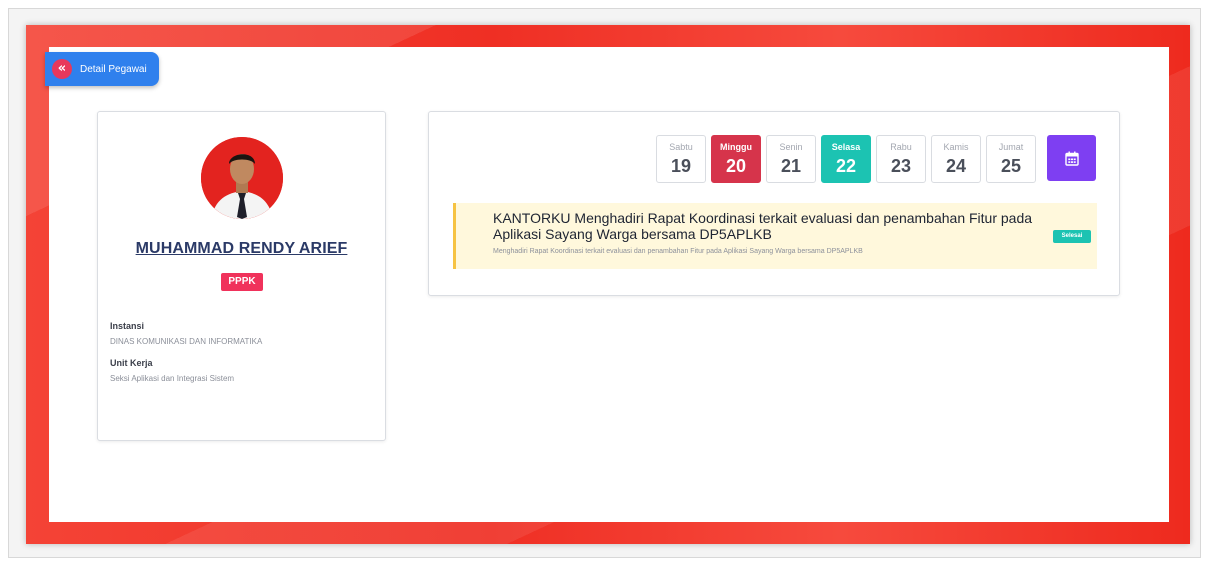 The height and width of the screenshot is (562, 1209). I want to click on day-name: Jumat, so click(1011, 147).